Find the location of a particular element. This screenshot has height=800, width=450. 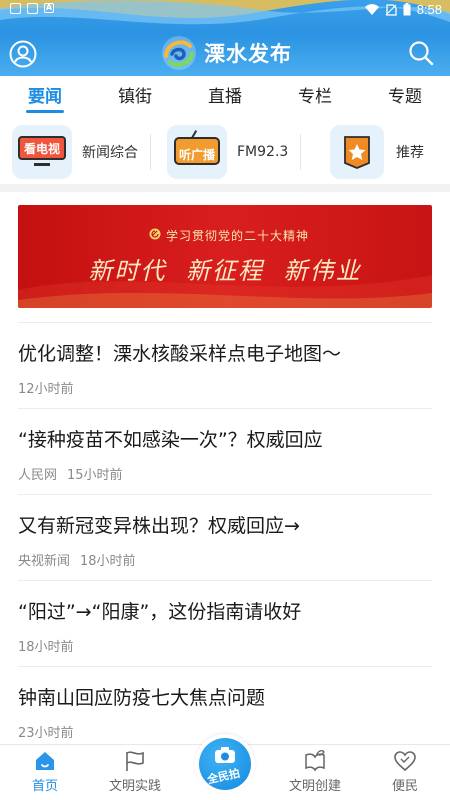

image-notification-icon is located at coordinates (32, 8).